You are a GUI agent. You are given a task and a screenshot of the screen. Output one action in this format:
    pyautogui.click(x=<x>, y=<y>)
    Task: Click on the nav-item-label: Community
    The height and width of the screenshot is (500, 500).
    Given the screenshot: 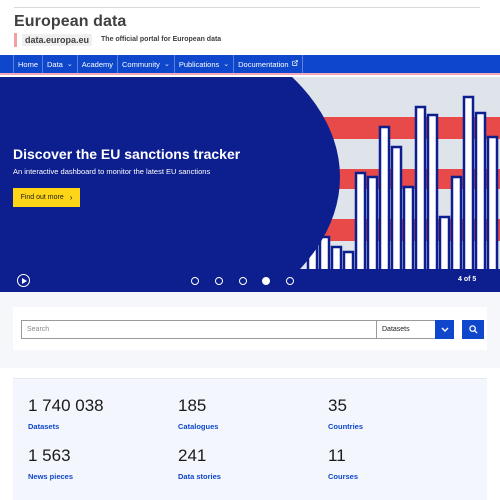 What is the action you would take?
    pyautogui.click(x=141, y=64)
    